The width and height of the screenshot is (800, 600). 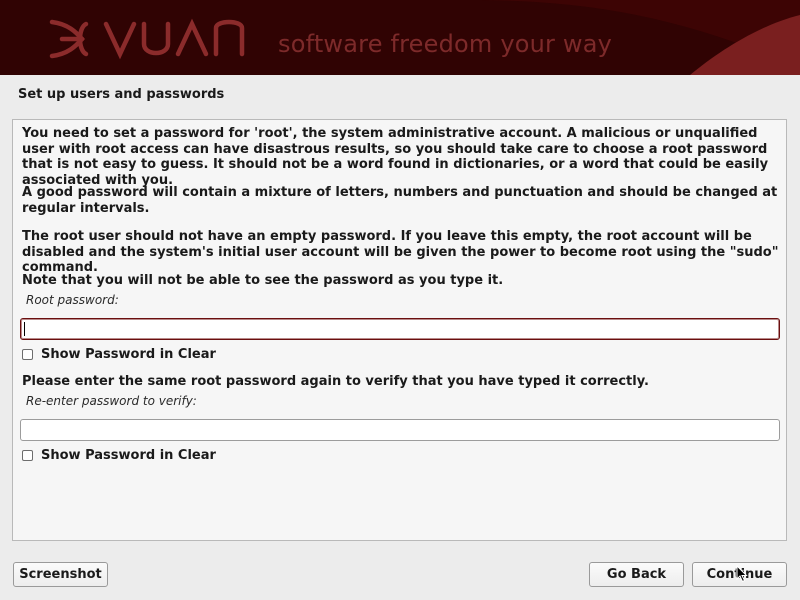 I want to click on go-back-button: Go Back, so click(x=636, y=574).